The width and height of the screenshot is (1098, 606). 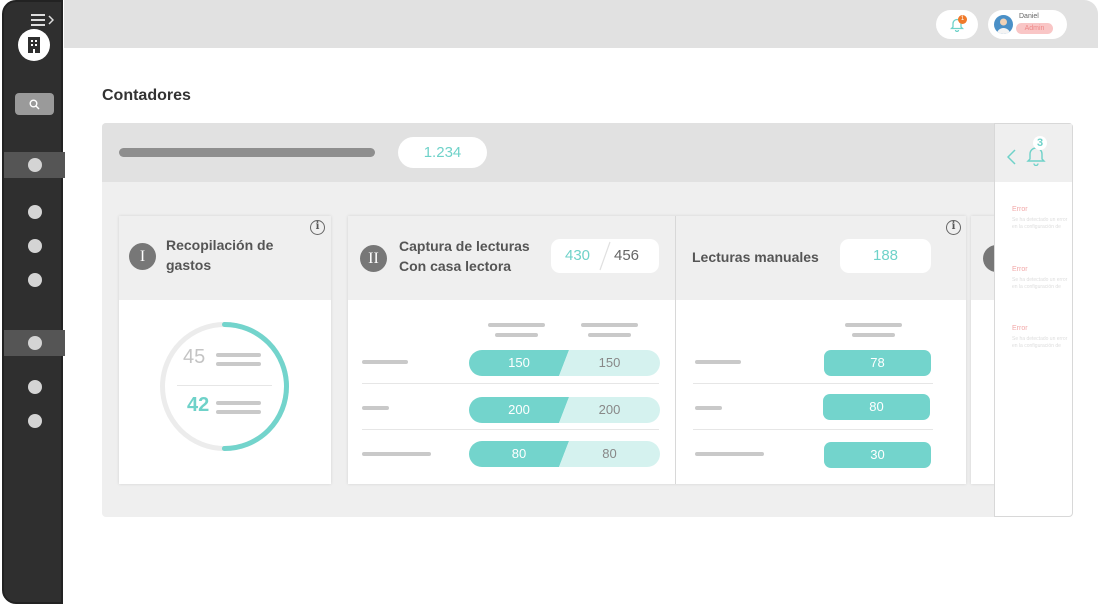 What do you see at coordinates (587, 152) in the screenshot?
I see `counters-panel-header: 1.234` at bounding box center [587, 152].